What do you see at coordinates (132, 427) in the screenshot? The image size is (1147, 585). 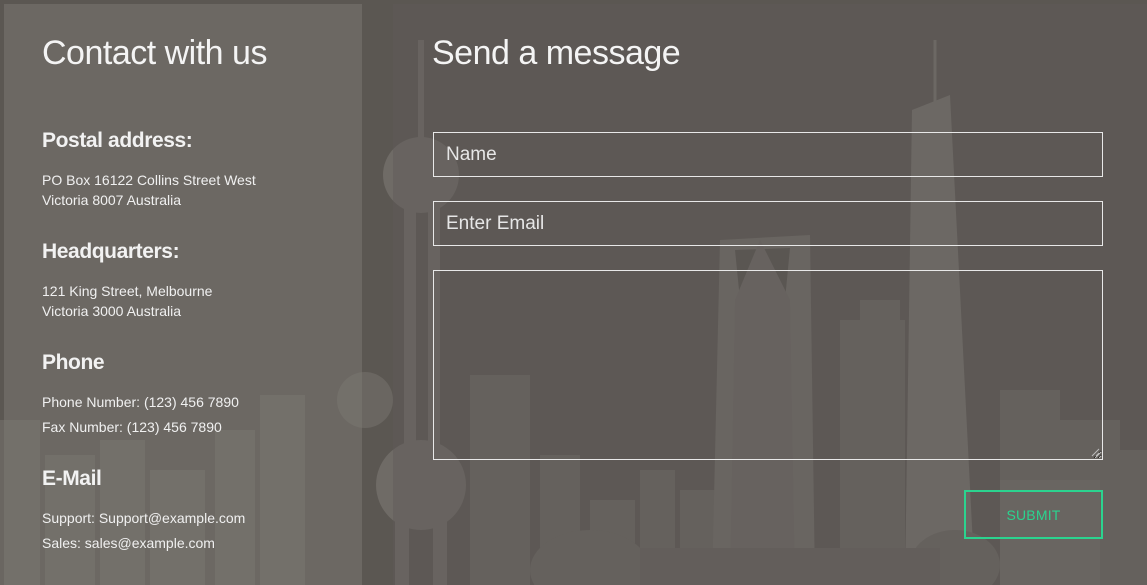 I see `fax-number: Fax Number: (123) 456 7890` at bounding box center [132, 427].